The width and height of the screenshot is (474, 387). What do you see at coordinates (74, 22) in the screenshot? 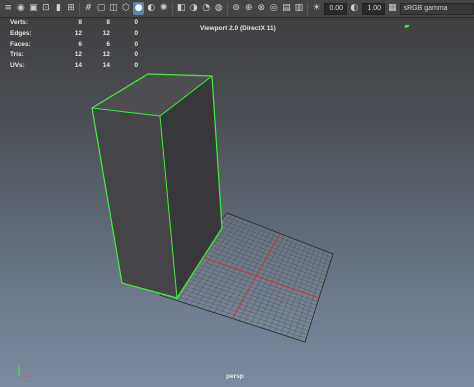
I see `hud-row-verts: Verts: 8 8 0` at bounding box center [74, 22].